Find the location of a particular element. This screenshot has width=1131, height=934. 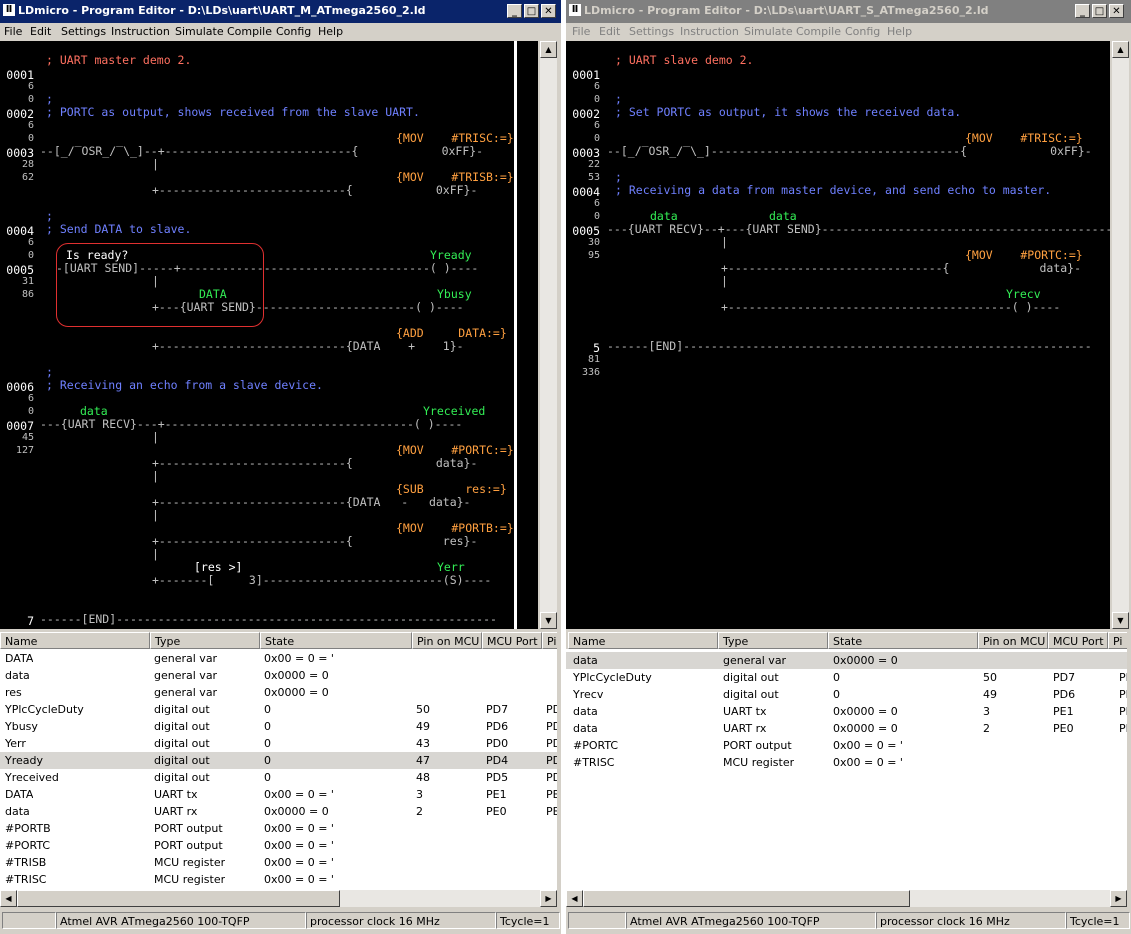

cell-name: #PORTB is located at coordinates (28, 828).